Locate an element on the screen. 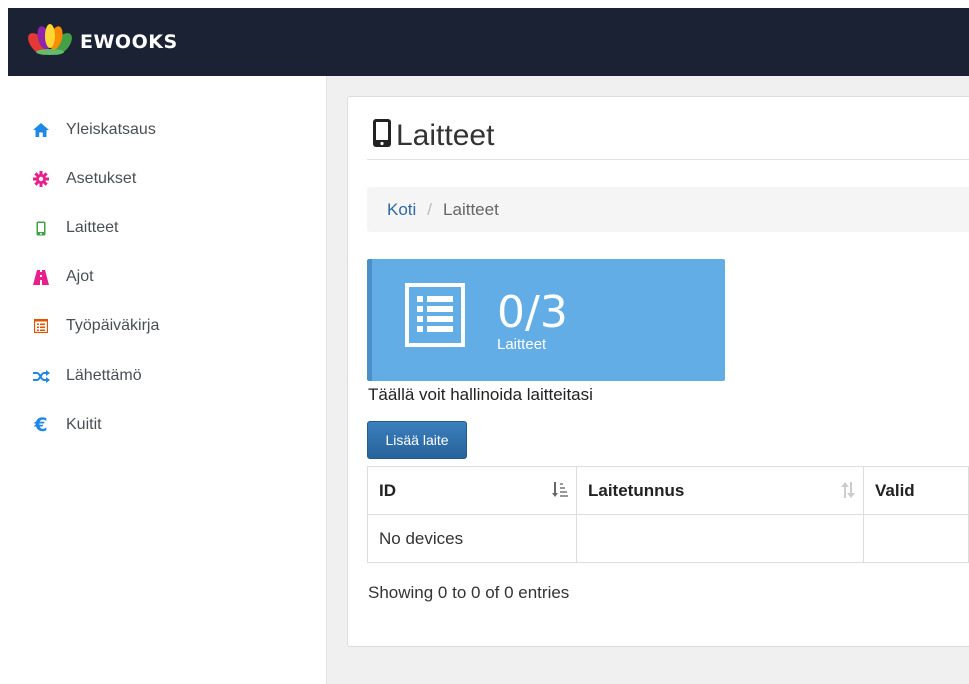  lotus-logo-icon is located at coordinates (50, 39).